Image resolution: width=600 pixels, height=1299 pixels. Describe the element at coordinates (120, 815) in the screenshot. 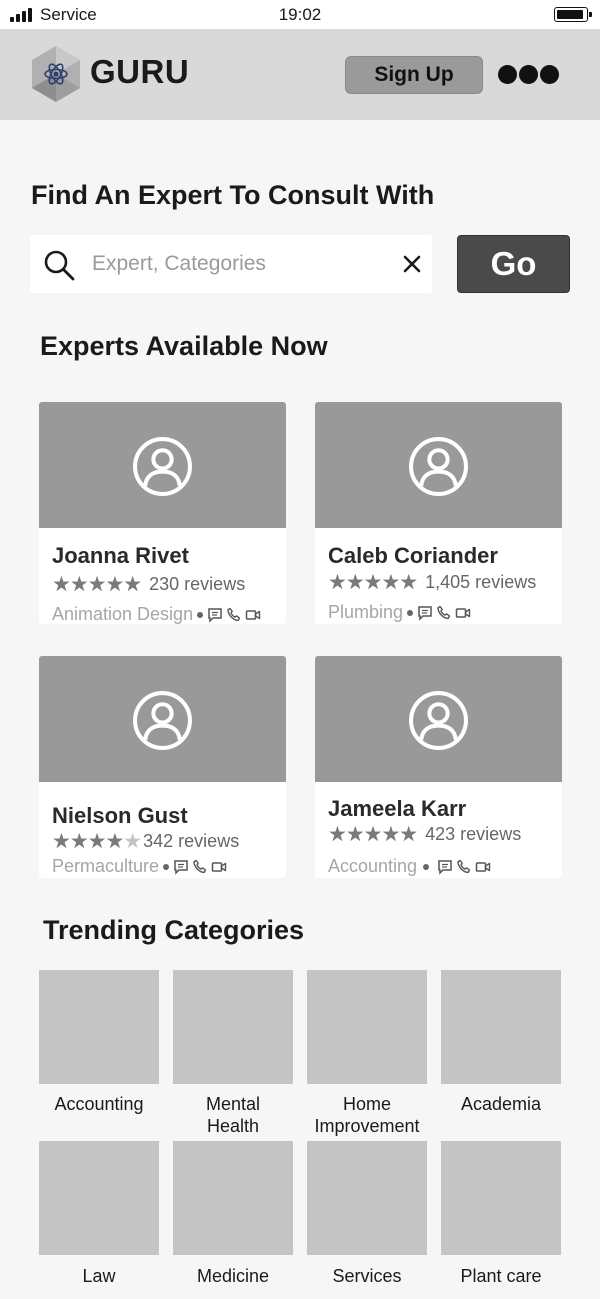

I see `expert-name: Nielson Gust` at that location.